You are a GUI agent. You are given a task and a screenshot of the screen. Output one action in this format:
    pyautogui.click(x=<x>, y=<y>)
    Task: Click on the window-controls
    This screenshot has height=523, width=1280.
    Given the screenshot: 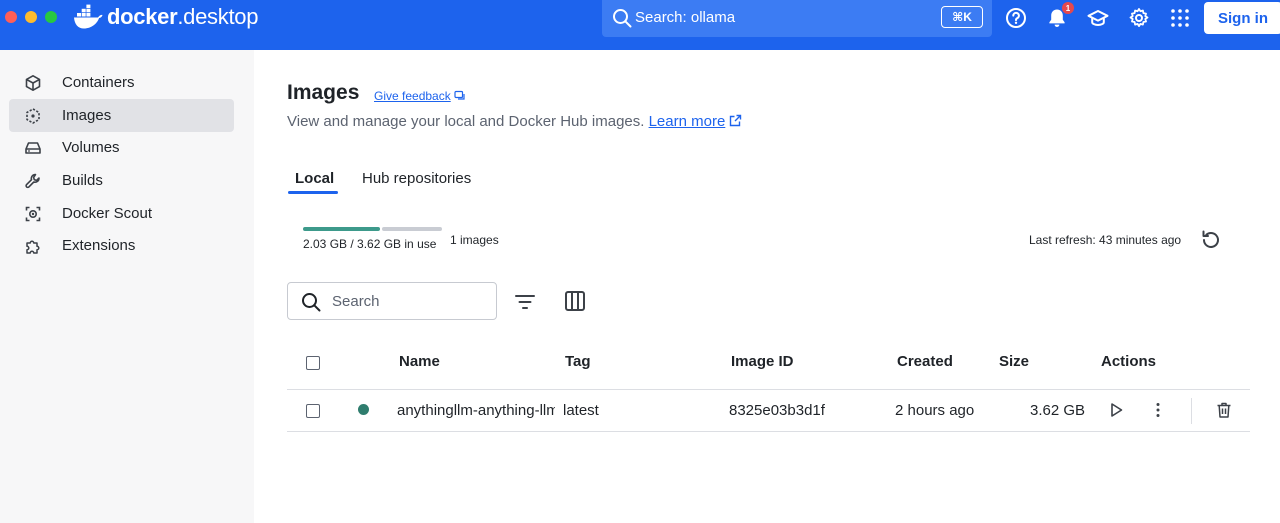 What is the action you would take?
    pyautogui.click(x=31, y=17)
    